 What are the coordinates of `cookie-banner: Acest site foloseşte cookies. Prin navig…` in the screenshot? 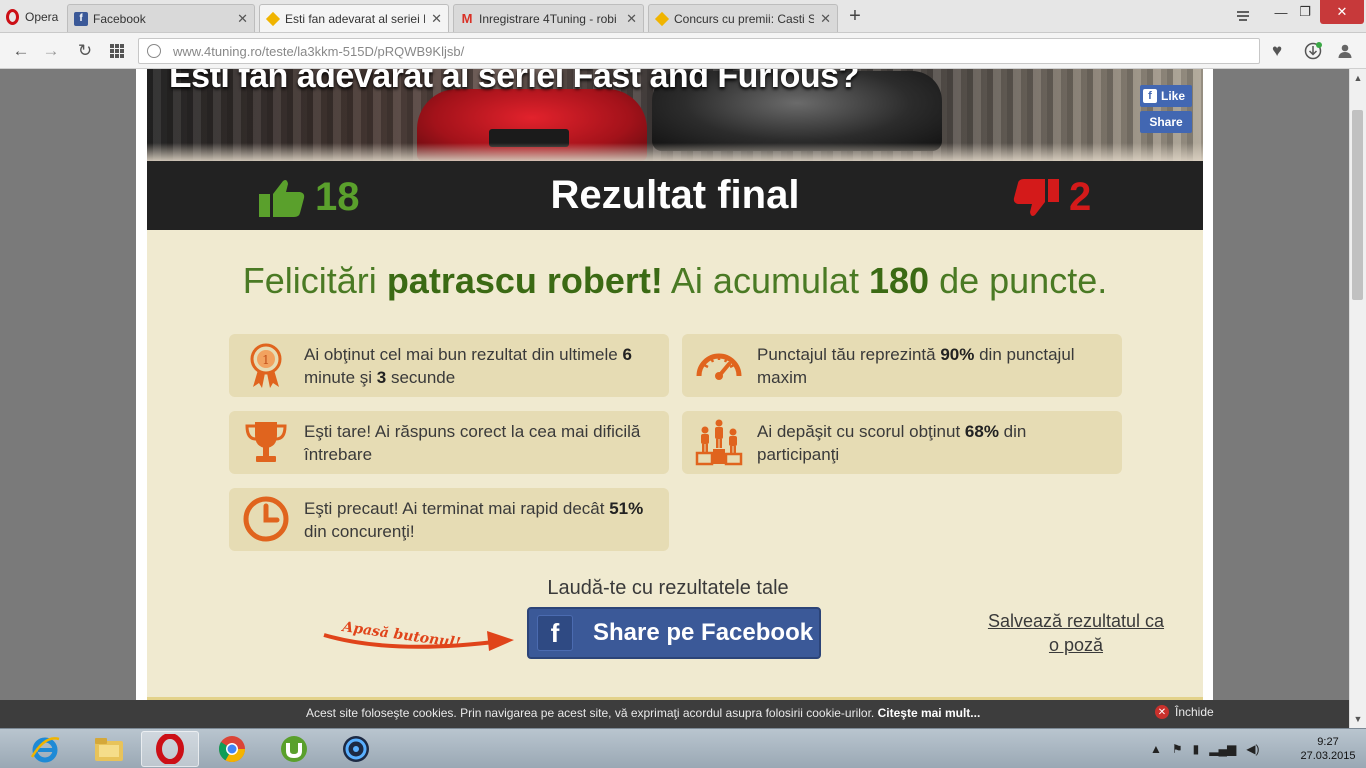 It's located at (674, 714).